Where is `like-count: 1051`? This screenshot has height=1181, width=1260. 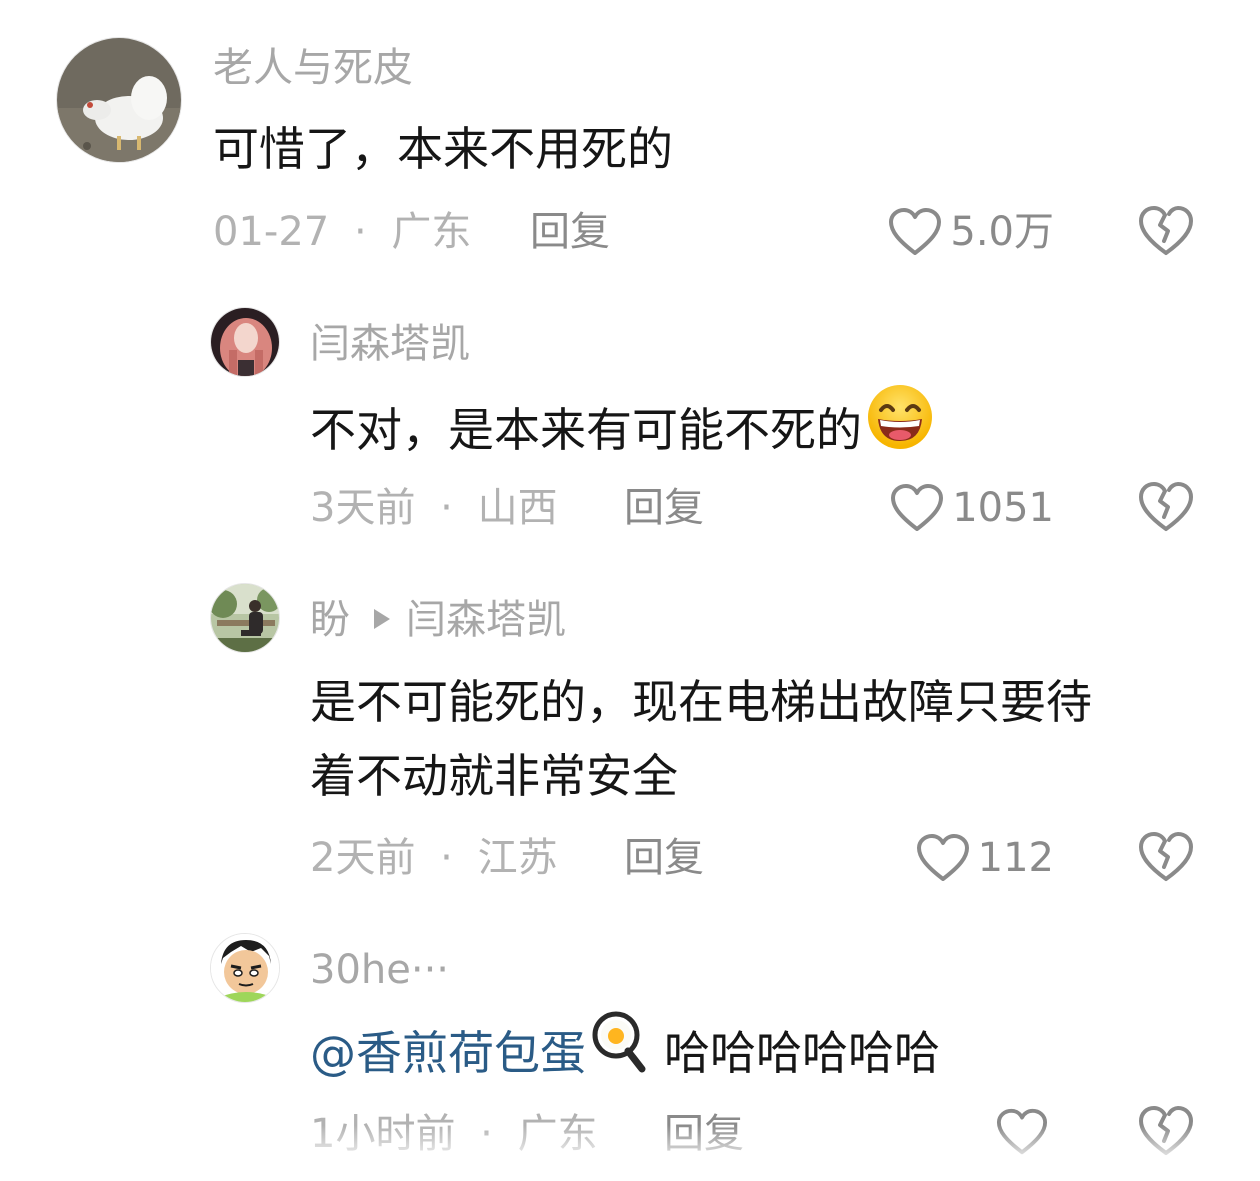 like-count: 1051 is located at coordinates (1003, 508).